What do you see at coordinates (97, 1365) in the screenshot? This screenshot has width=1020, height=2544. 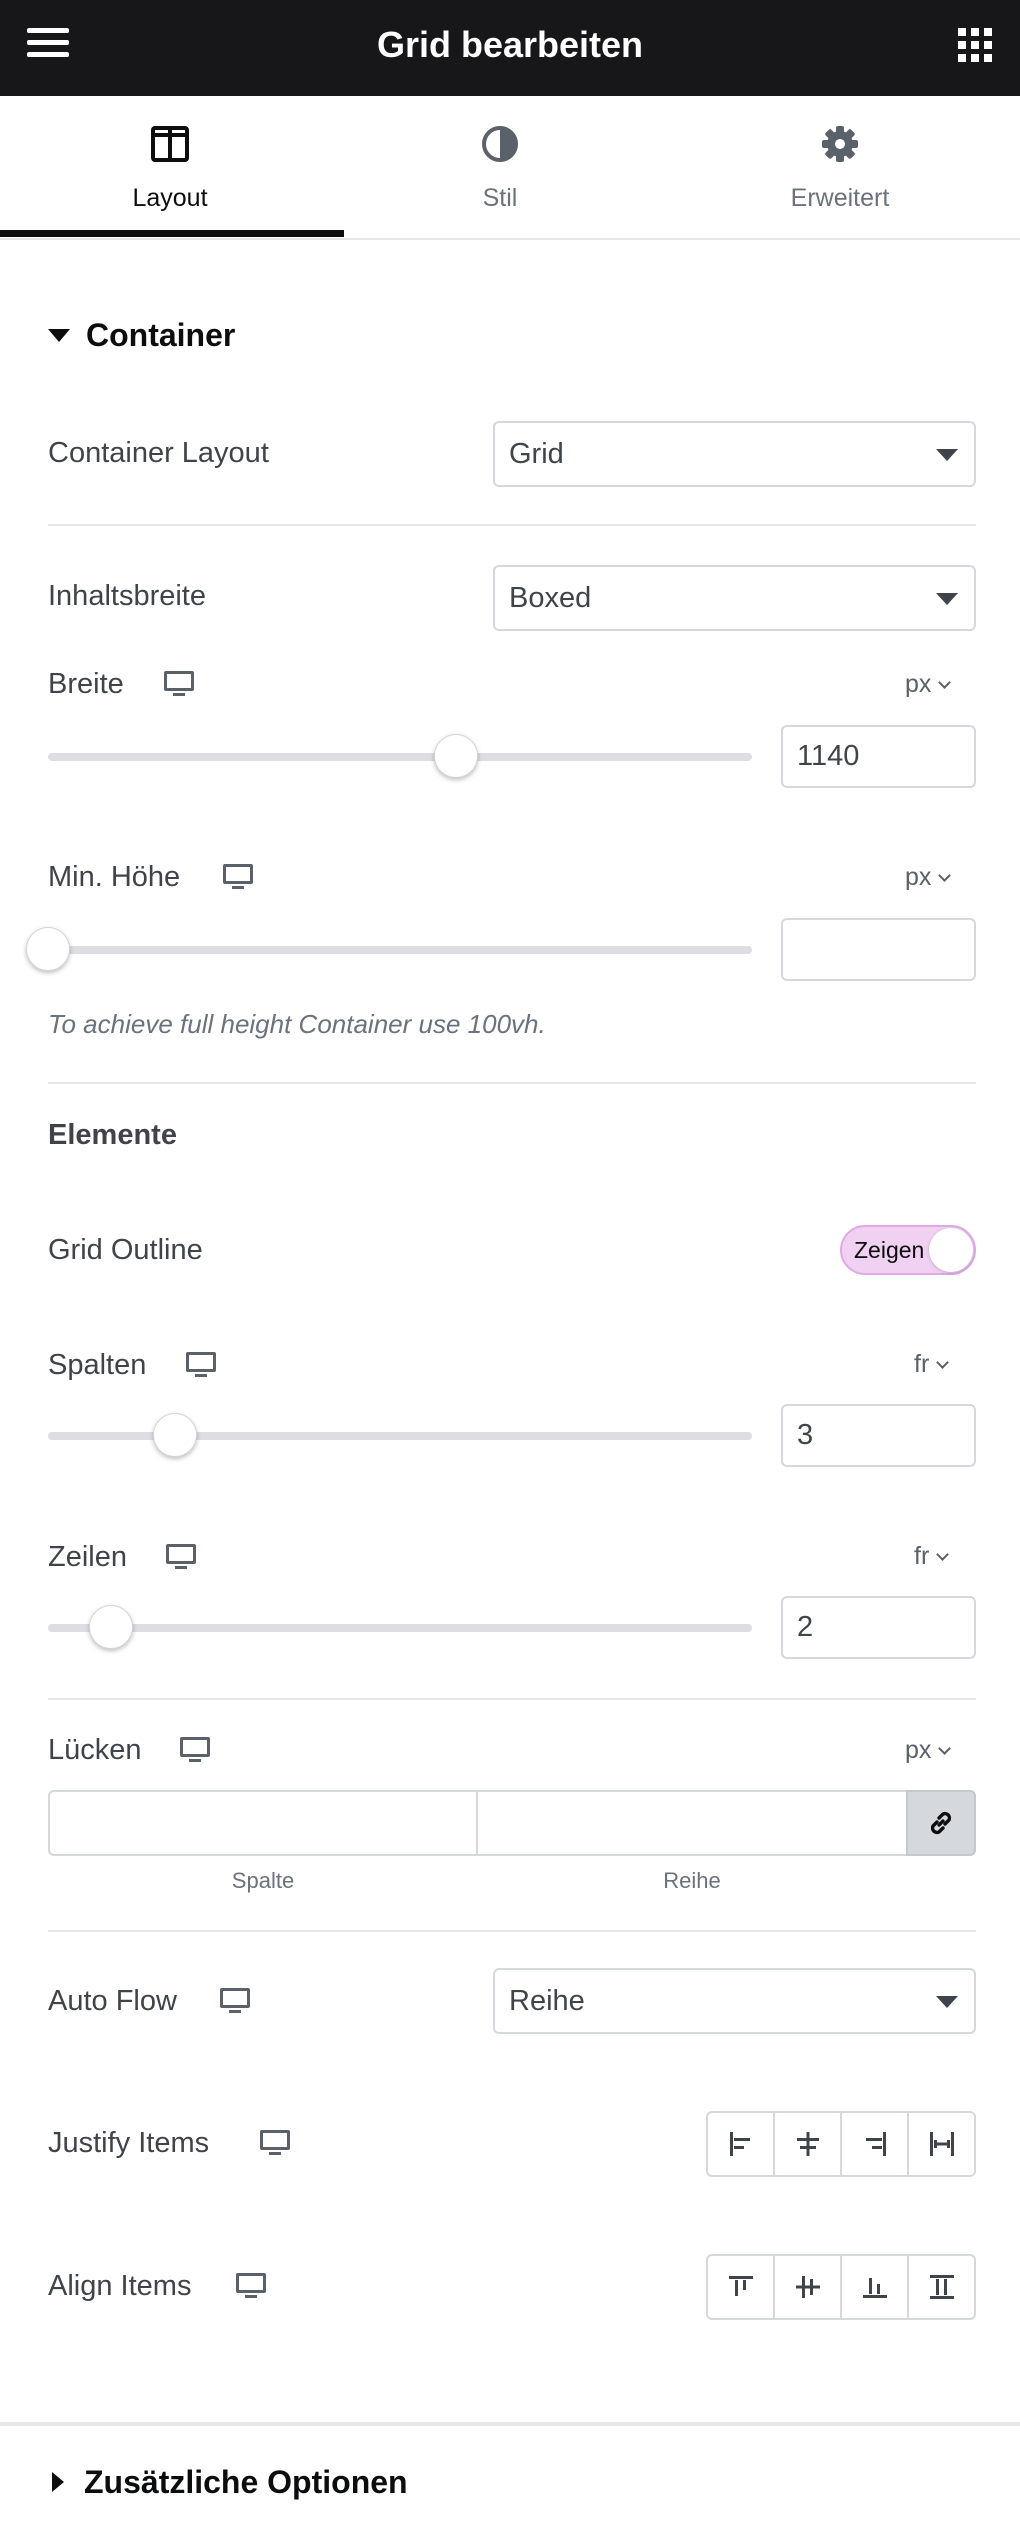 I see `columns-label: Spalten` at bounding box center [97, 1365].